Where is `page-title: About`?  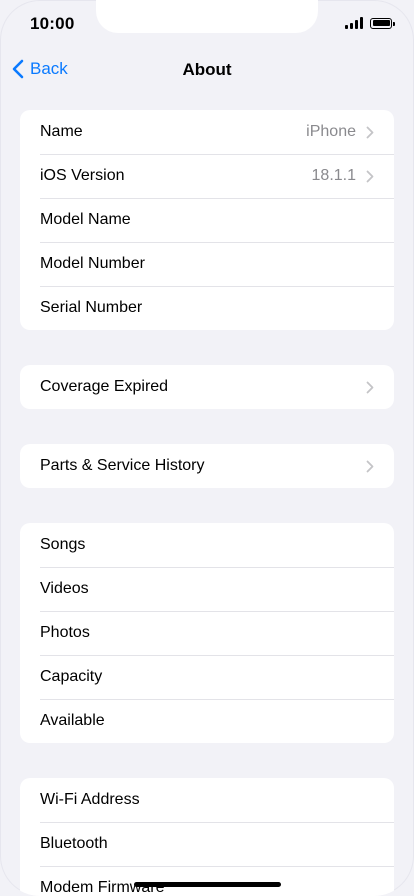 page-title: About is located at coordinates (207, 69).